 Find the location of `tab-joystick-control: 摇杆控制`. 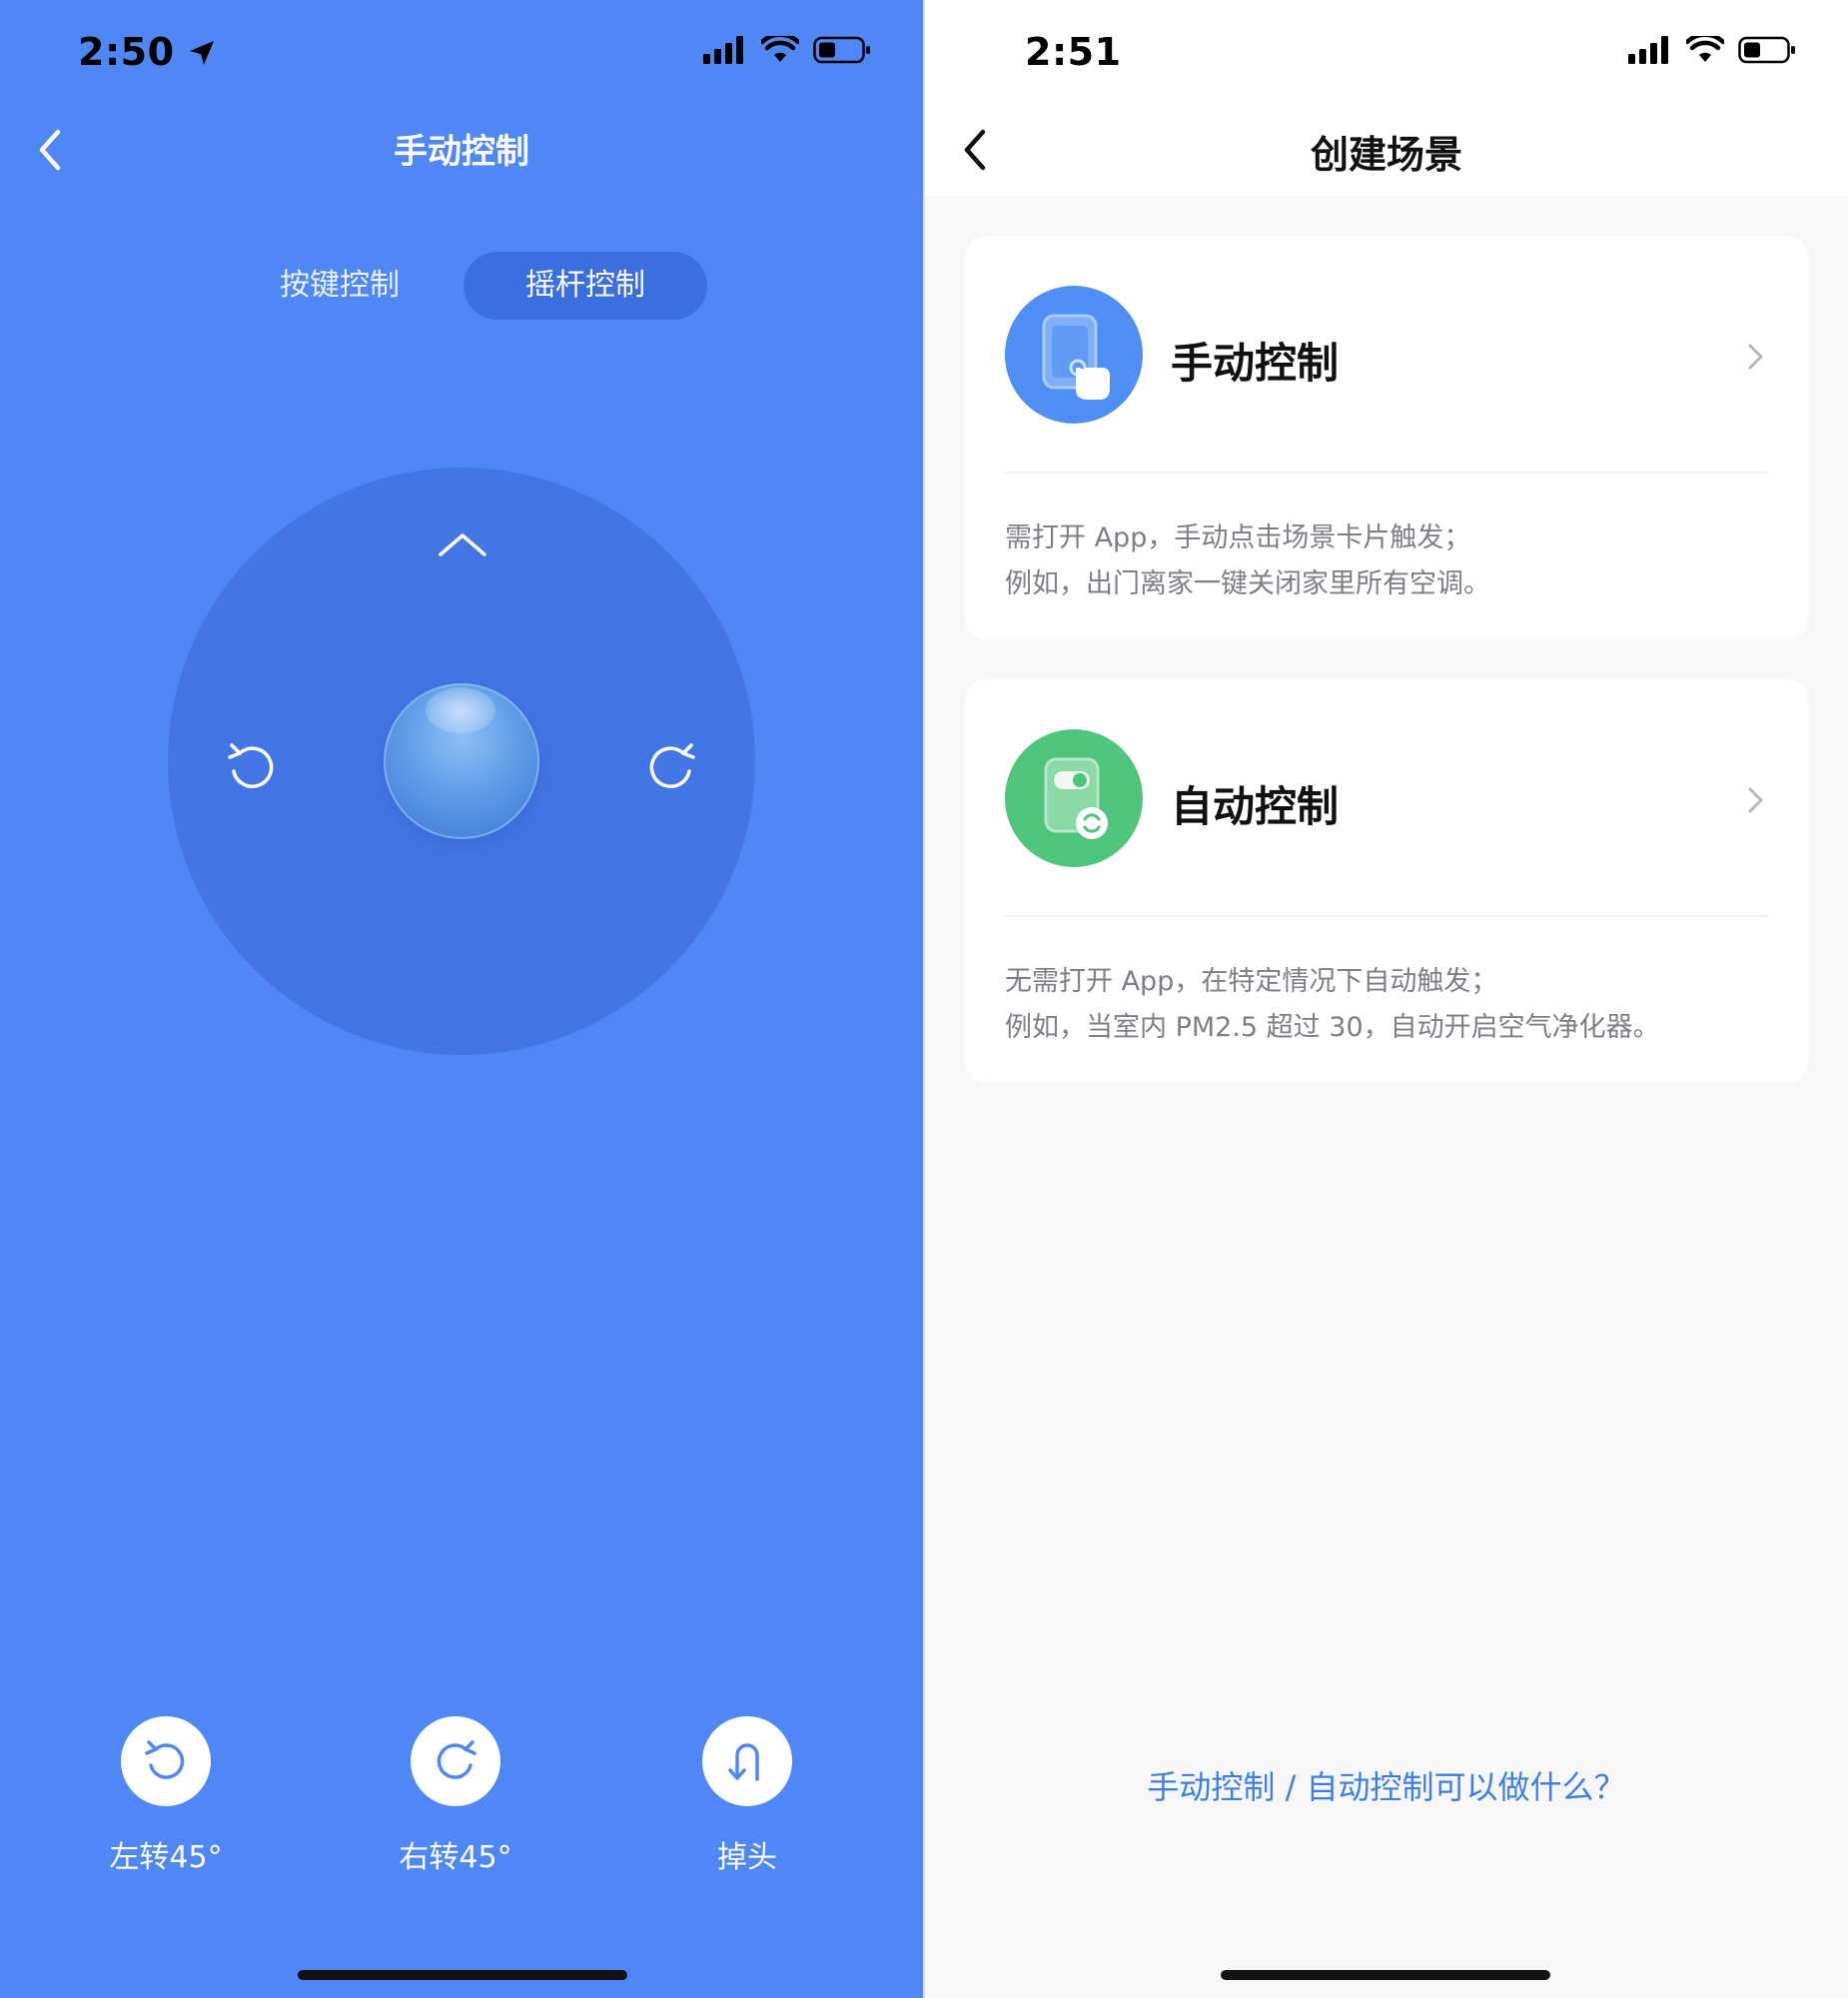

tab-joystick-control: 摇杆控制 is located at coordinates (585, 286).